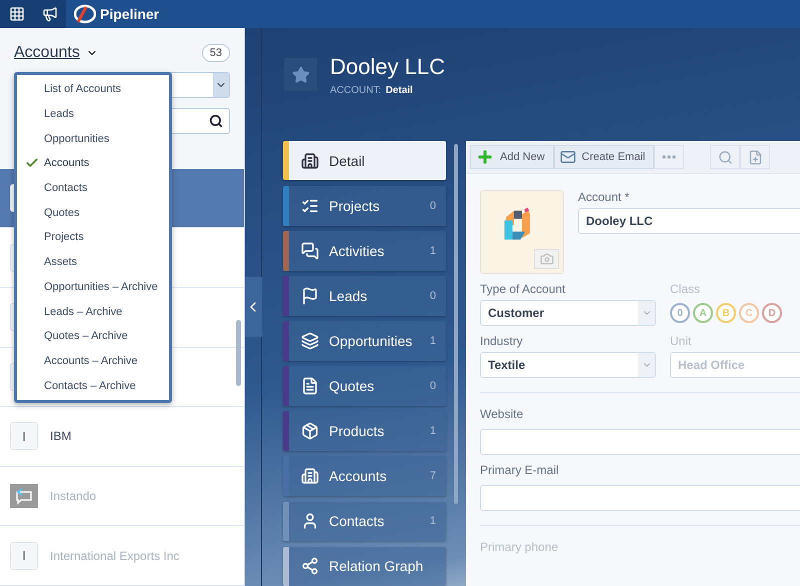 The width and height of the screenshot is (800, 586). Describe the element at coordinates (115, 555) in the screenshot. I see `account-name: International Exports Inc` at that location.